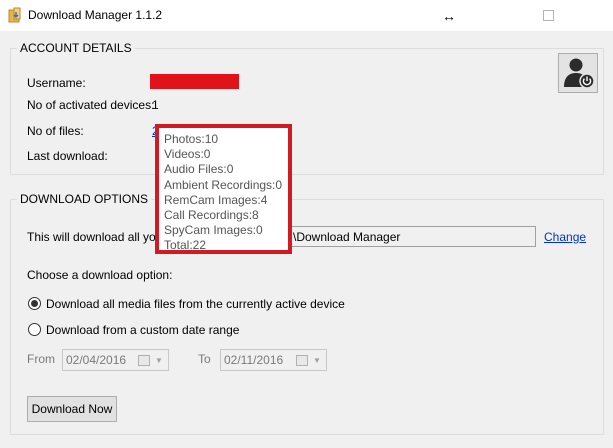 This screenshot has width=613, height=448. I want to click on to-label: To, so click(204, 359).